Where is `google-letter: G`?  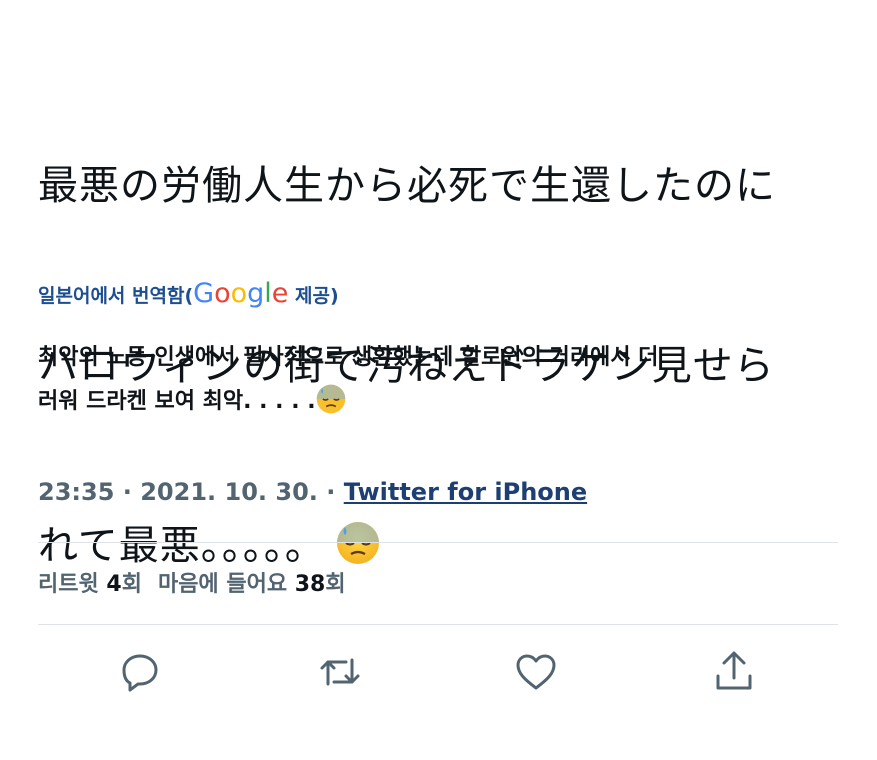
google-letter: G is located at coordinates (204, 293).